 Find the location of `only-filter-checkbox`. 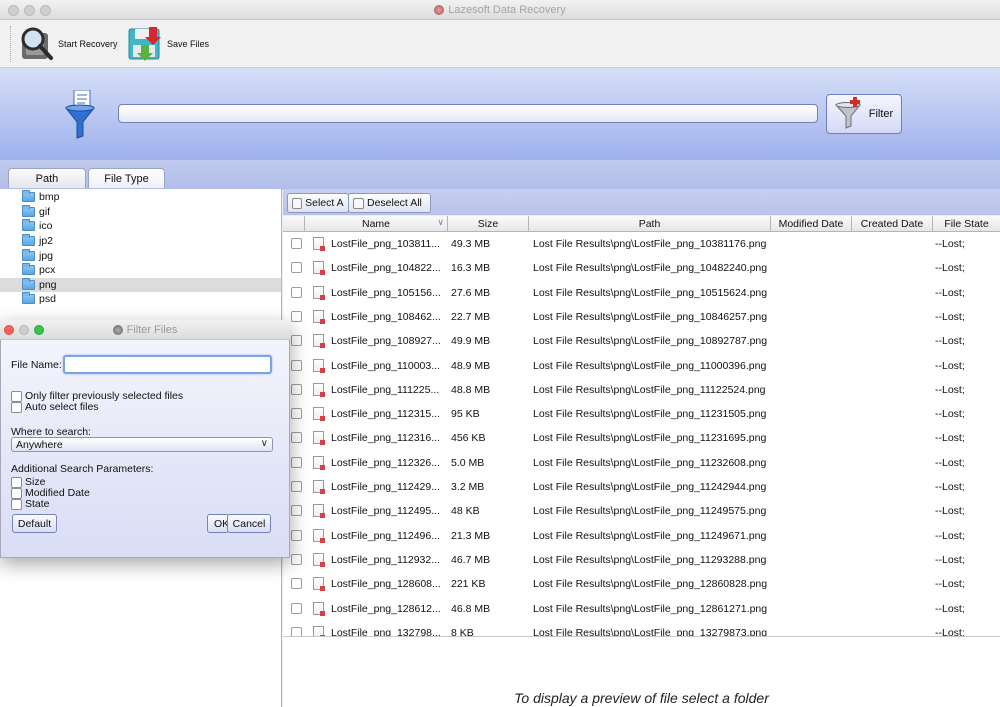

only-filter-checkbox is located at coordinates (16, 396).